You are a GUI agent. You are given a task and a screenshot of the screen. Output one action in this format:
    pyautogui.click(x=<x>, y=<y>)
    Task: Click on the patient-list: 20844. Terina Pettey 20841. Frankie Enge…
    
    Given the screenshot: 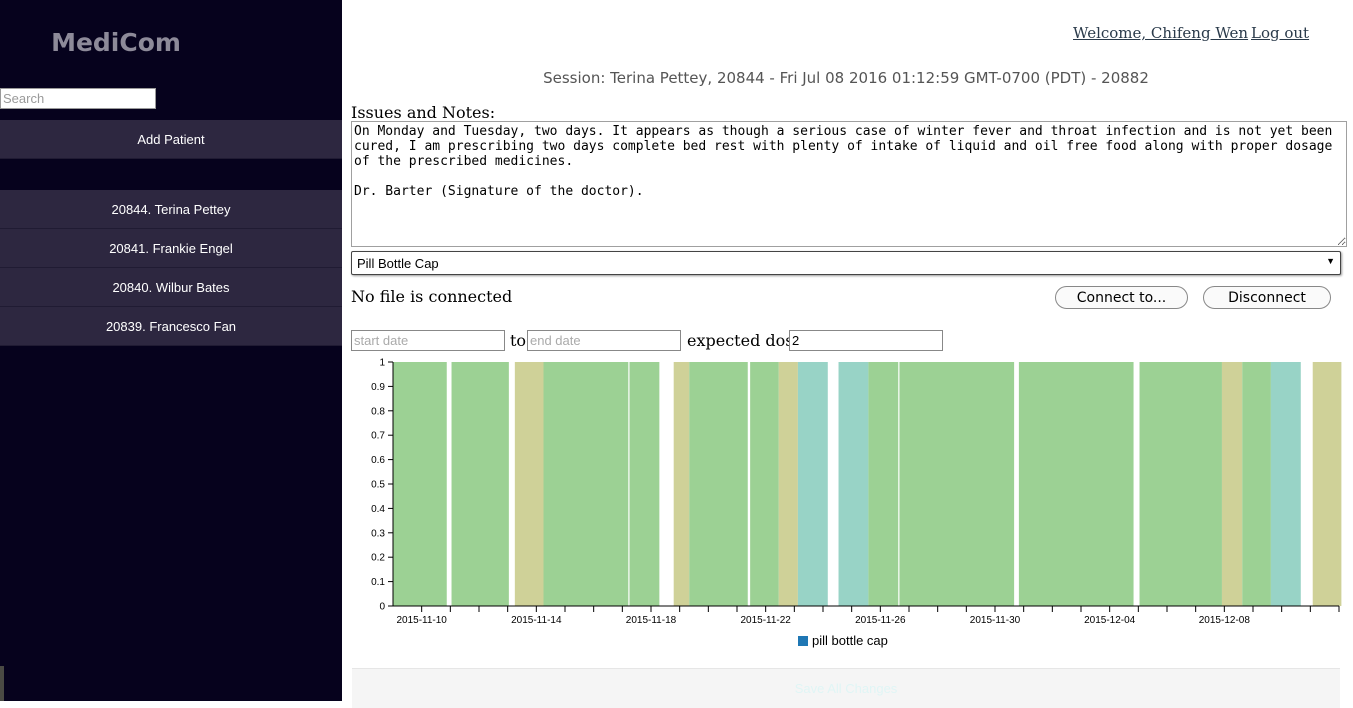 What is the action you would take?
    pyautogui.click(x=171, y=268)
    